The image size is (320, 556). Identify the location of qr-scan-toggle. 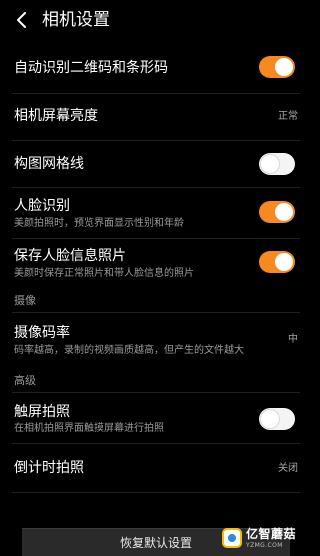
(277, 67).